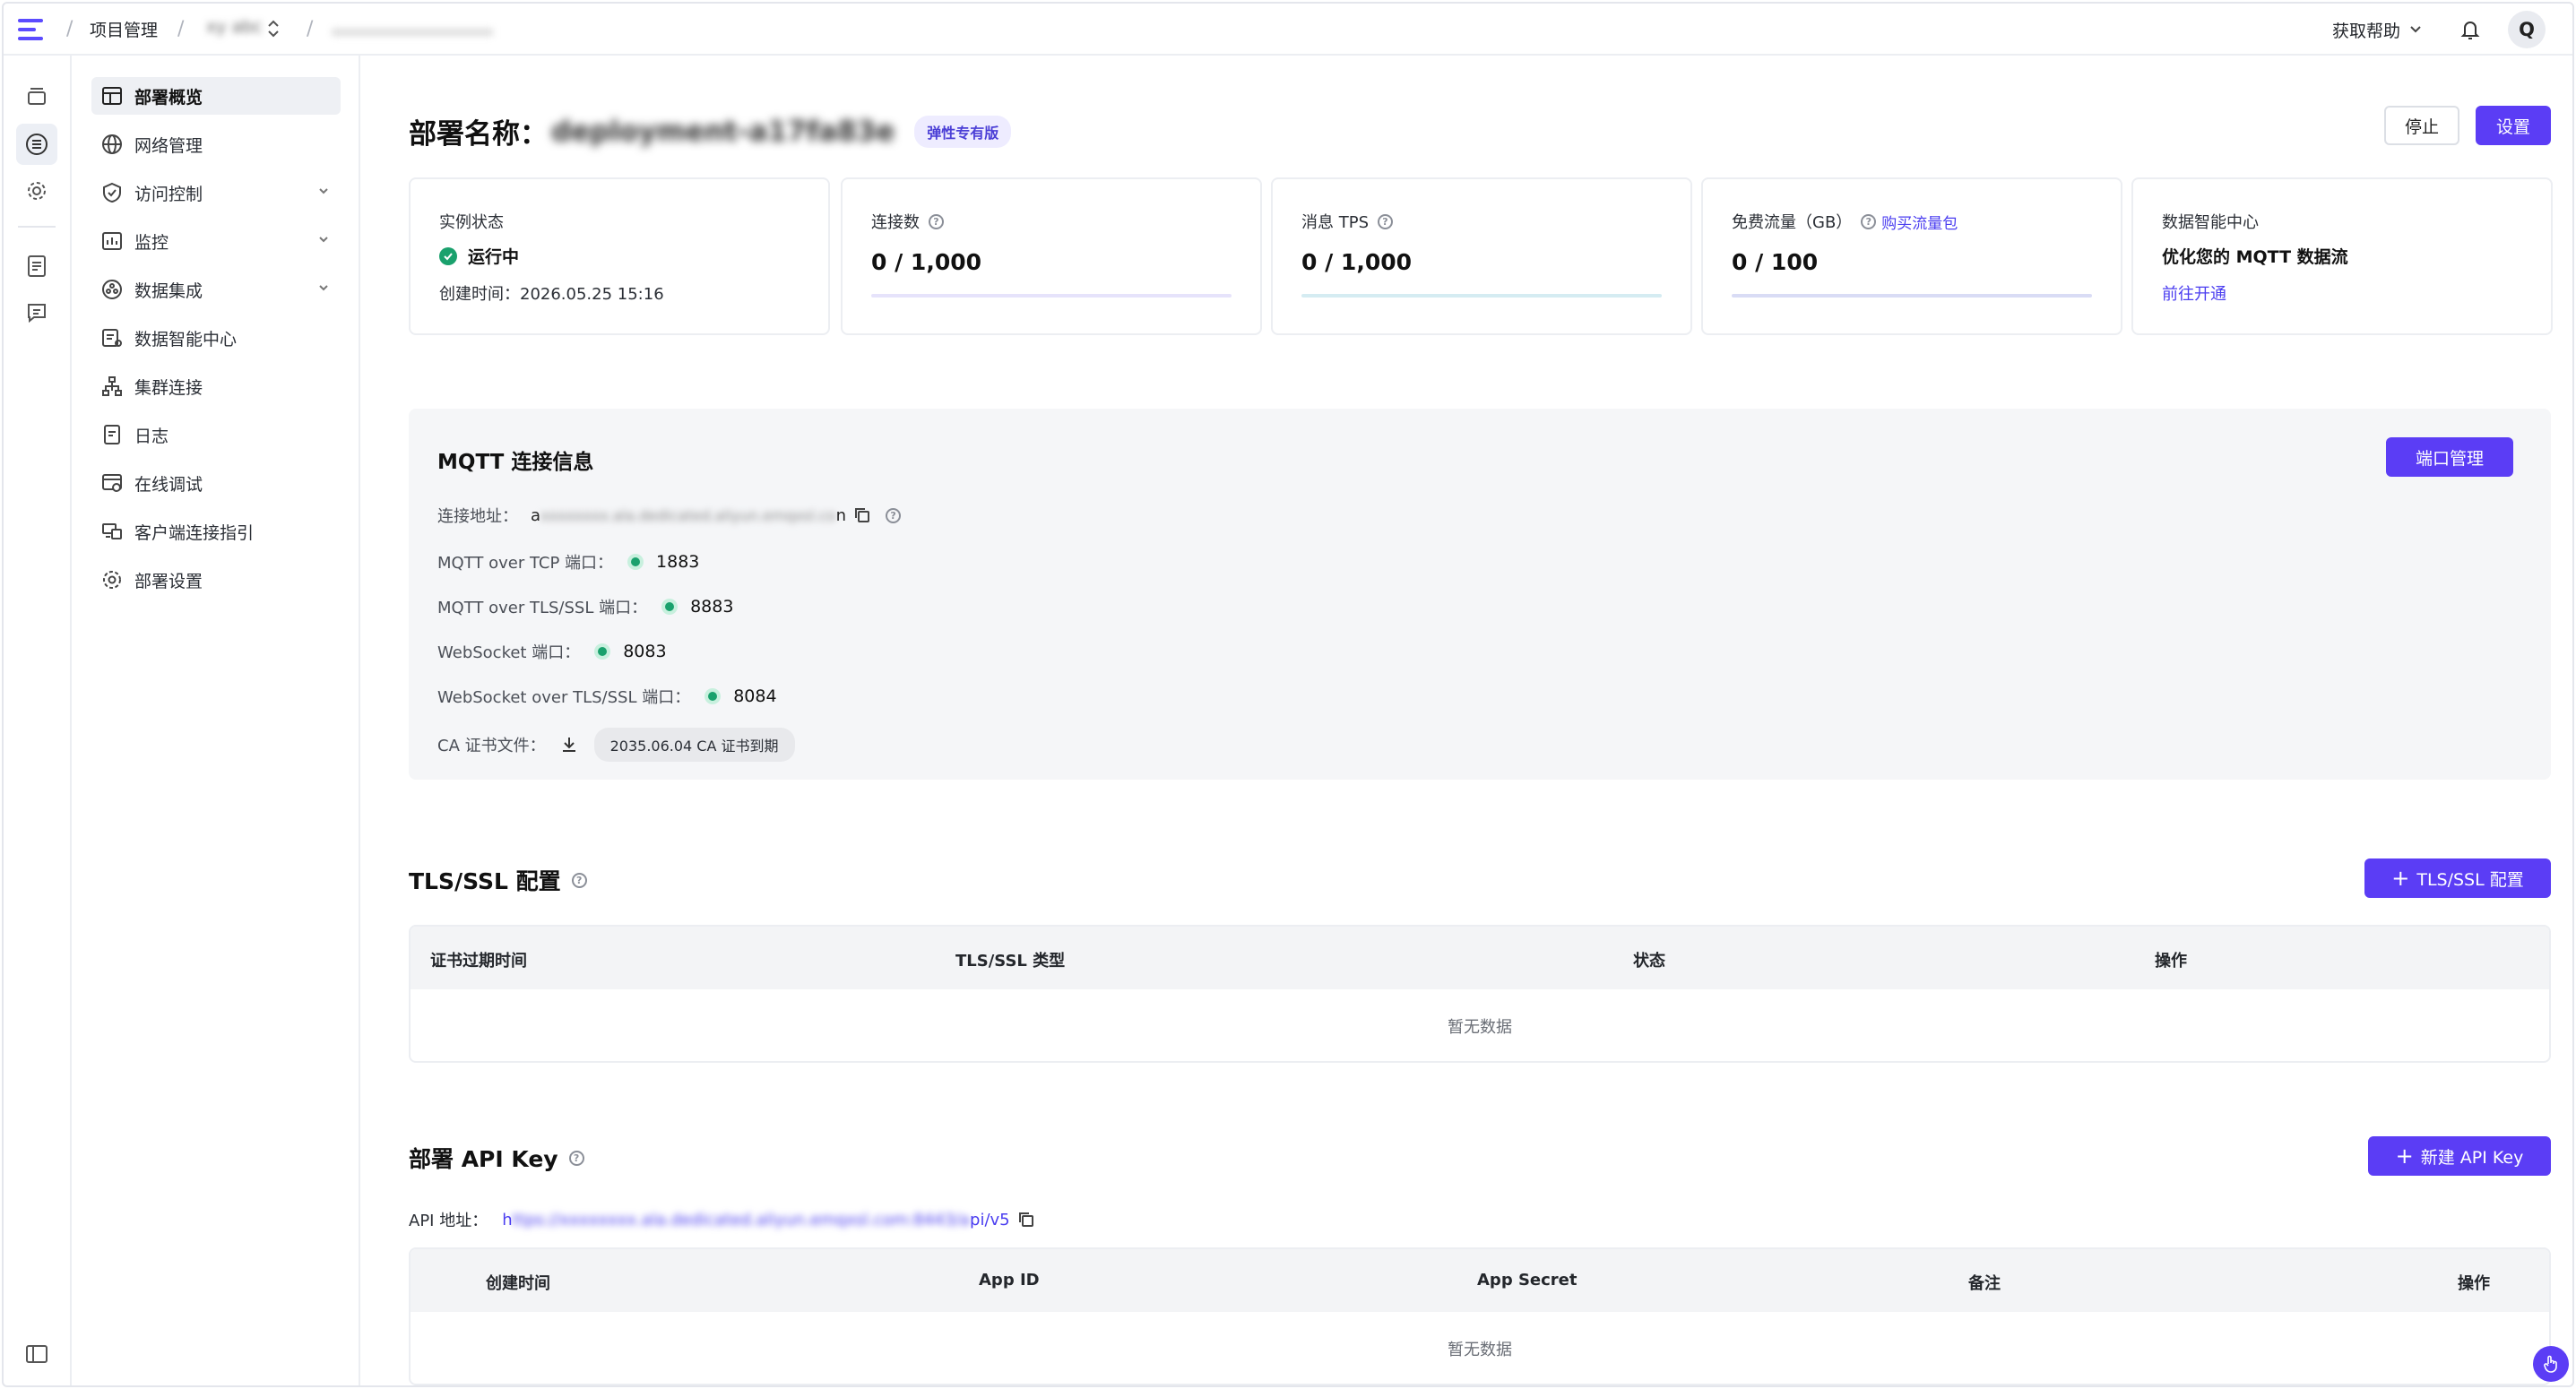 The width and height of the screenshot is (2576, 1389). I want to click on add-tls-button: + TLS/SSL 配置, so click(2457, 878).